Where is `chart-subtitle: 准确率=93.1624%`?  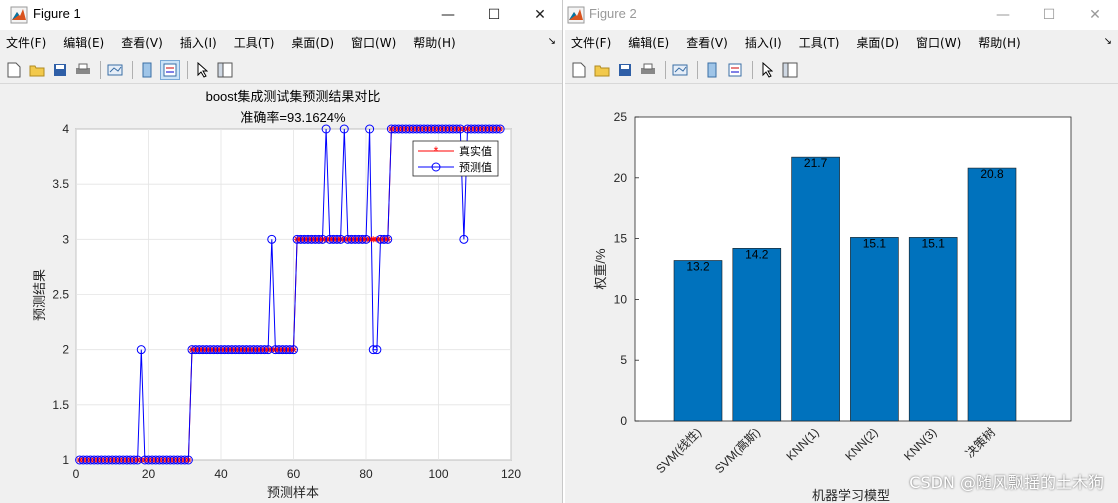 chart-subtitle: 准确率=93.1624% is located at coordinates (293, 117).